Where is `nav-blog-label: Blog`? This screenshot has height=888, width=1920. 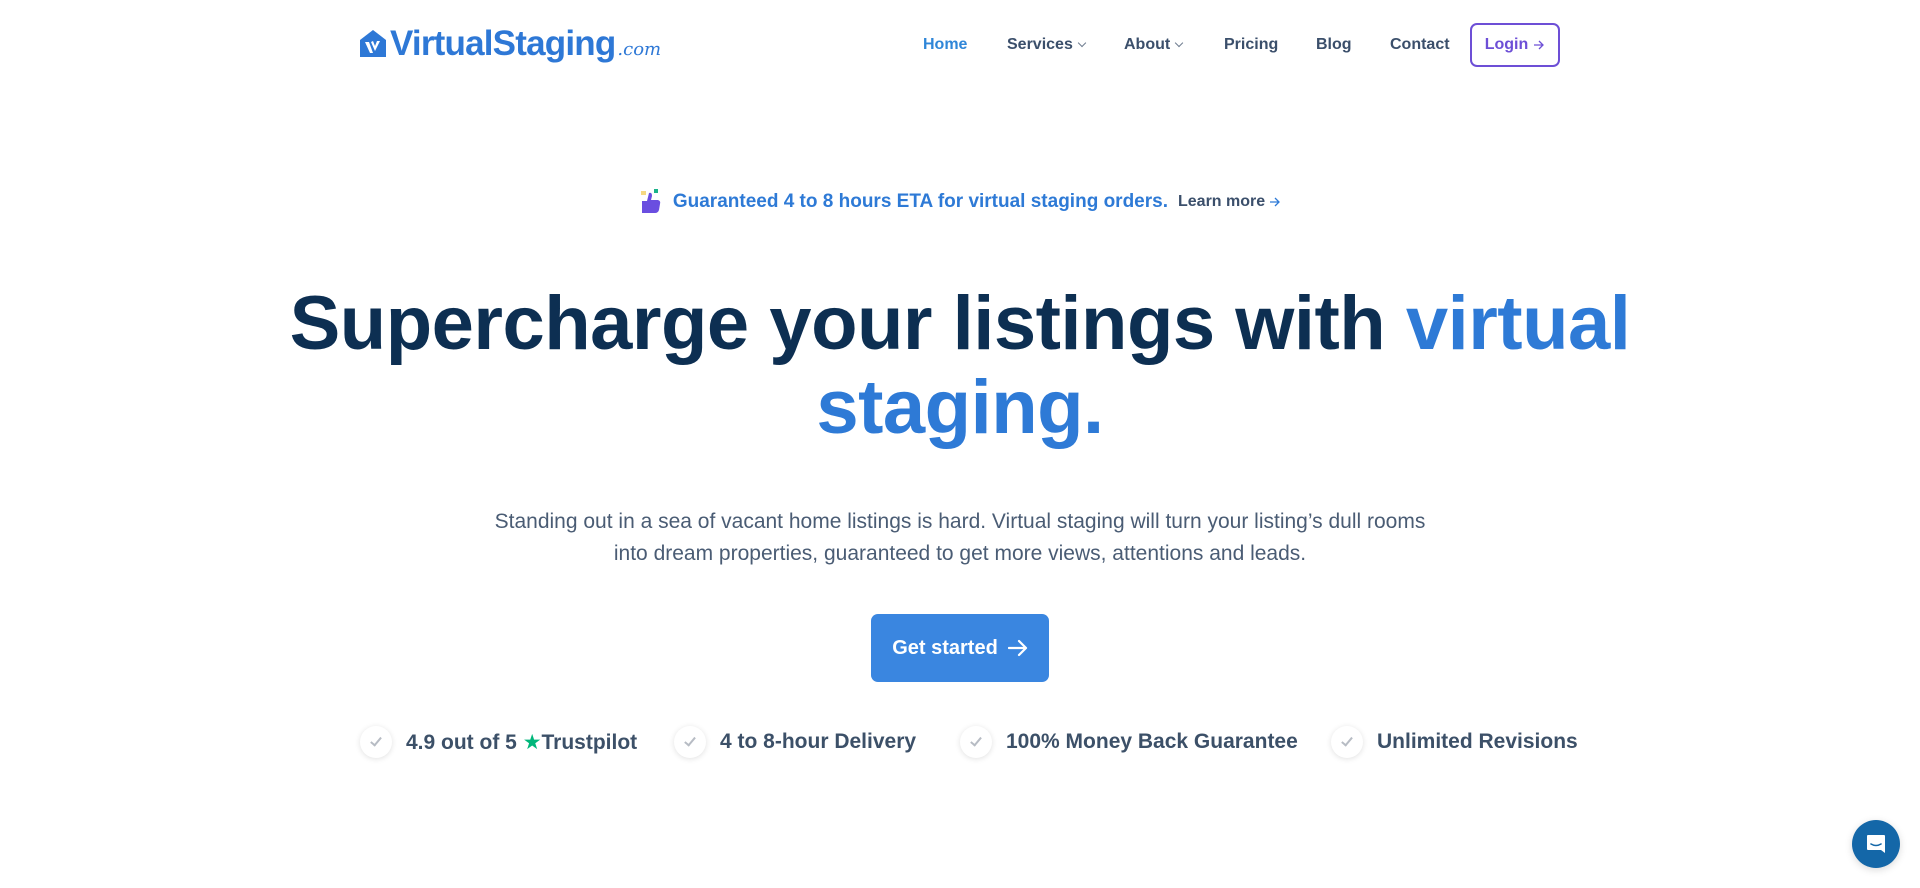
nav-blog-label: Blog is located at coordinates (1334, 44).